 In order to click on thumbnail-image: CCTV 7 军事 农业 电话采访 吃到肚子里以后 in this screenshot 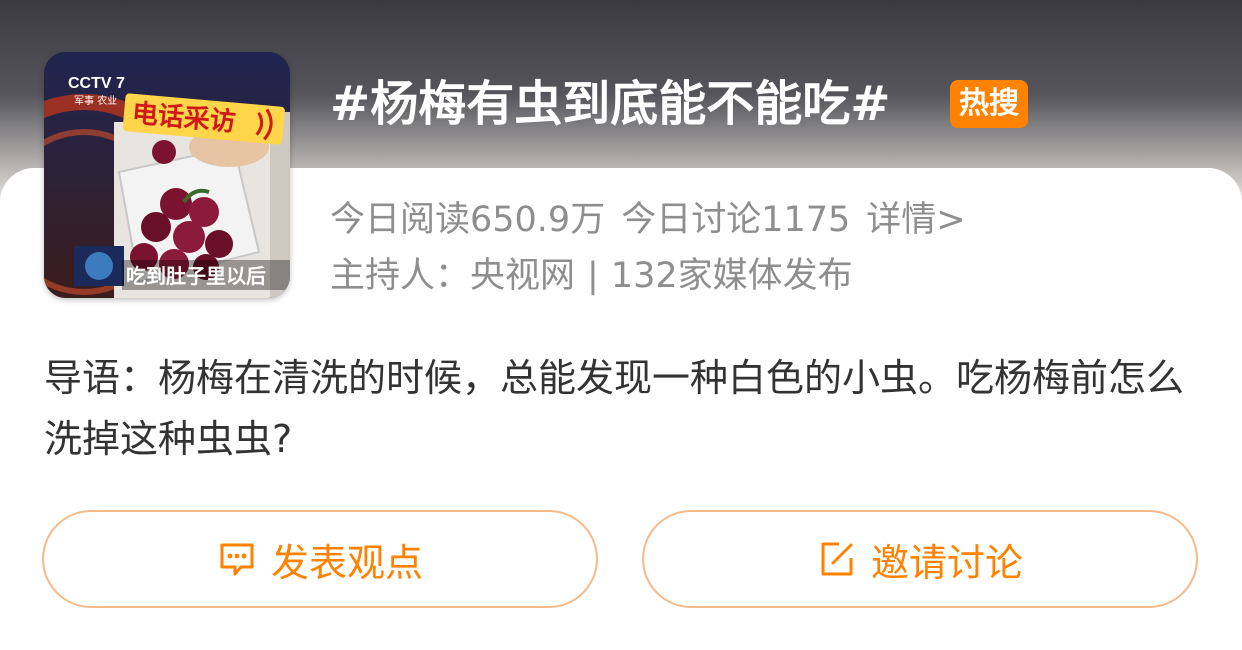, I will do `click(167, 175)`.